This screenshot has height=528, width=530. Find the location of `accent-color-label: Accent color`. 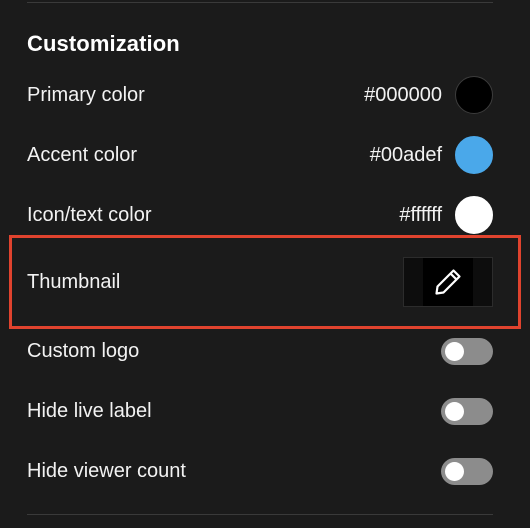

accent-color-label: Accent color is located at coordinates (82, 154).